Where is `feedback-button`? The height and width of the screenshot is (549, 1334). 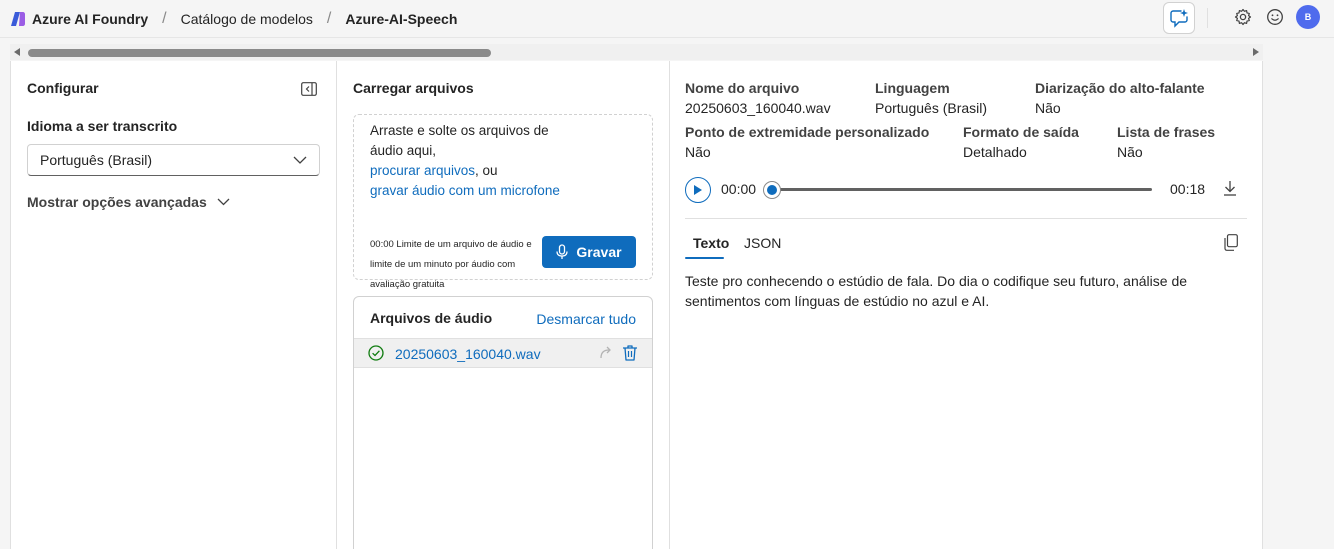
feedback-button is located at coordinates (1275, 17).